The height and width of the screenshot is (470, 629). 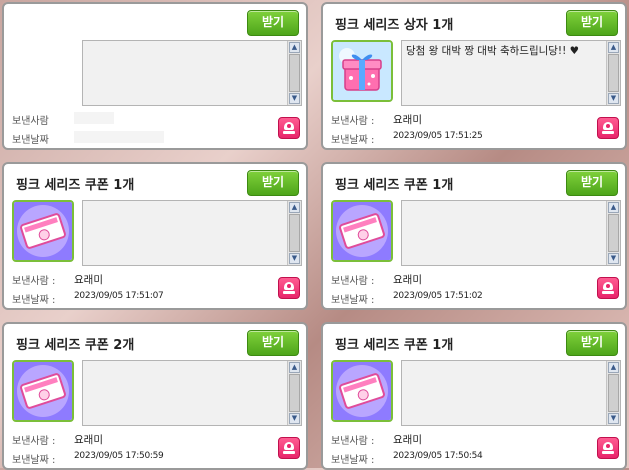 I want to click on date-value, so click(x=119, y=137).